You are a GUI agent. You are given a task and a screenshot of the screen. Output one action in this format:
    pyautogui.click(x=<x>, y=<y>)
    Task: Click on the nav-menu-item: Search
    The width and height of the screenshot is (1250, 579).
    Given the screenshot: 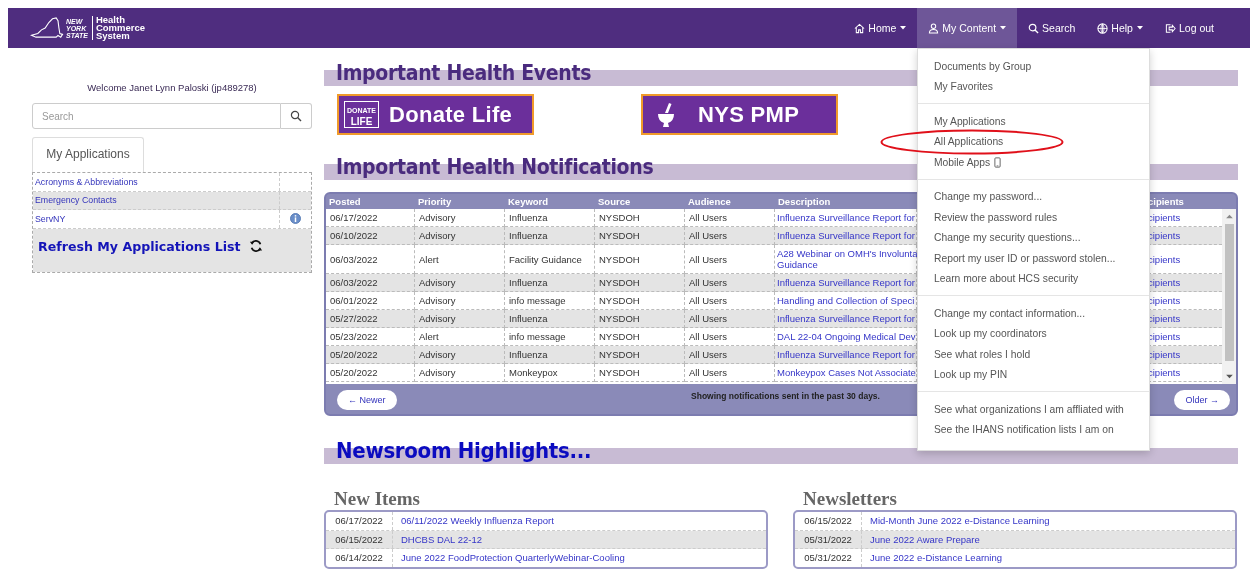 What is the action you would take?
    pyautogui.click(x=1052, y=28)
    